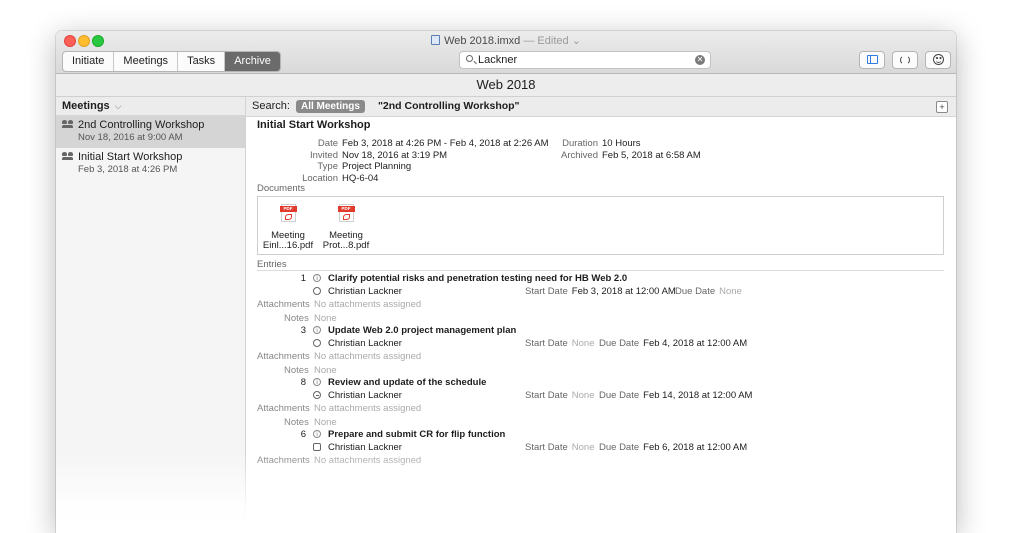  What do you see at coordinates (407, 382) in the screenshot?
I see `entry-title: Review and update of the schedule` at bounding box center [407, 382].